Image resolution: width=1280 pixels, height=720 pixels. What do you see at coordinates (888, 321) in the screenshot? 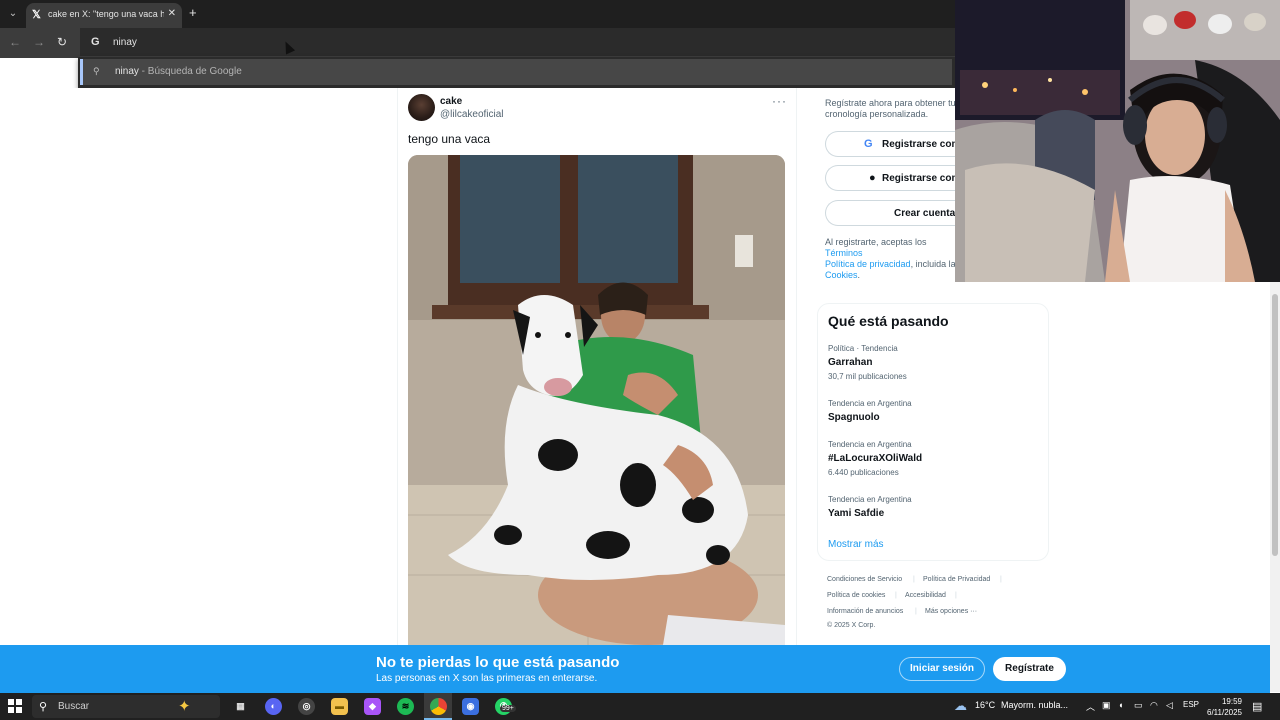
I see `trends-heading: Qué está pasando` at bounding box center [888, 321].